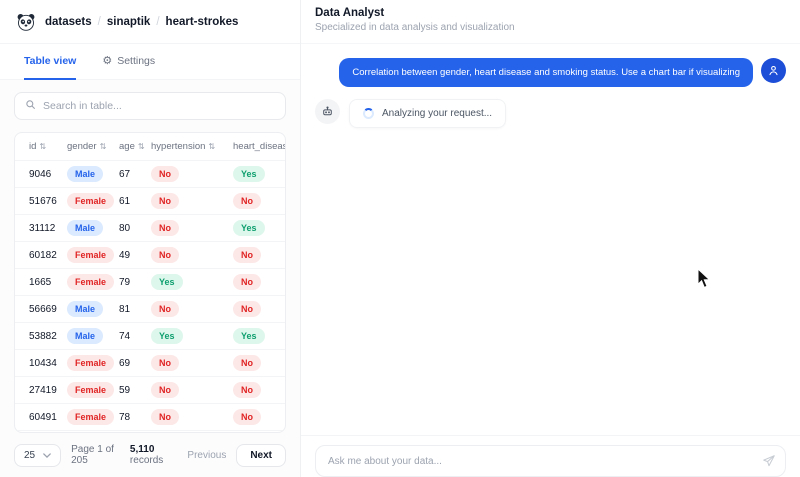 Image resolution: width=800 pixels, height=477 pixels. What do you see at coordinates (93, 146) in the screenshot?
I see `column-header-gender: gender ⇅` at bounding box center [93, 146].